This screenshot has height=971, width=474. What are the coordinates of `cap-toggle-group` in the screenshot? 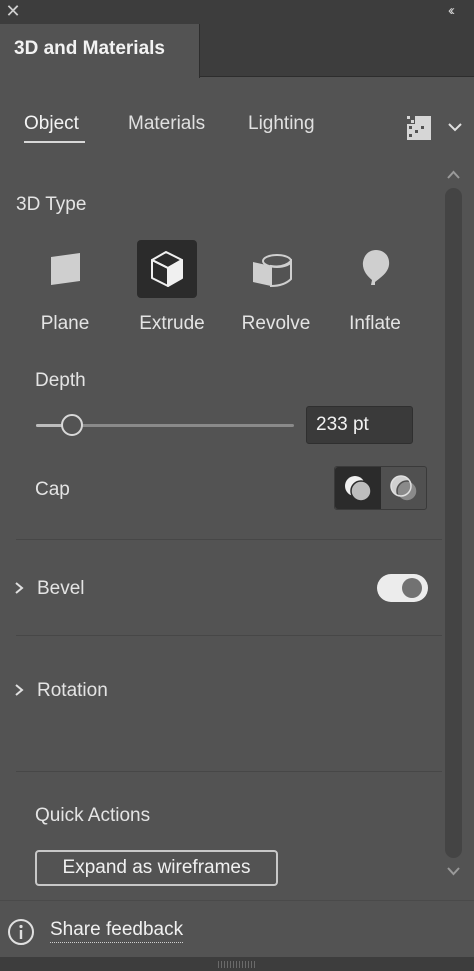 It's located at (380, 488).